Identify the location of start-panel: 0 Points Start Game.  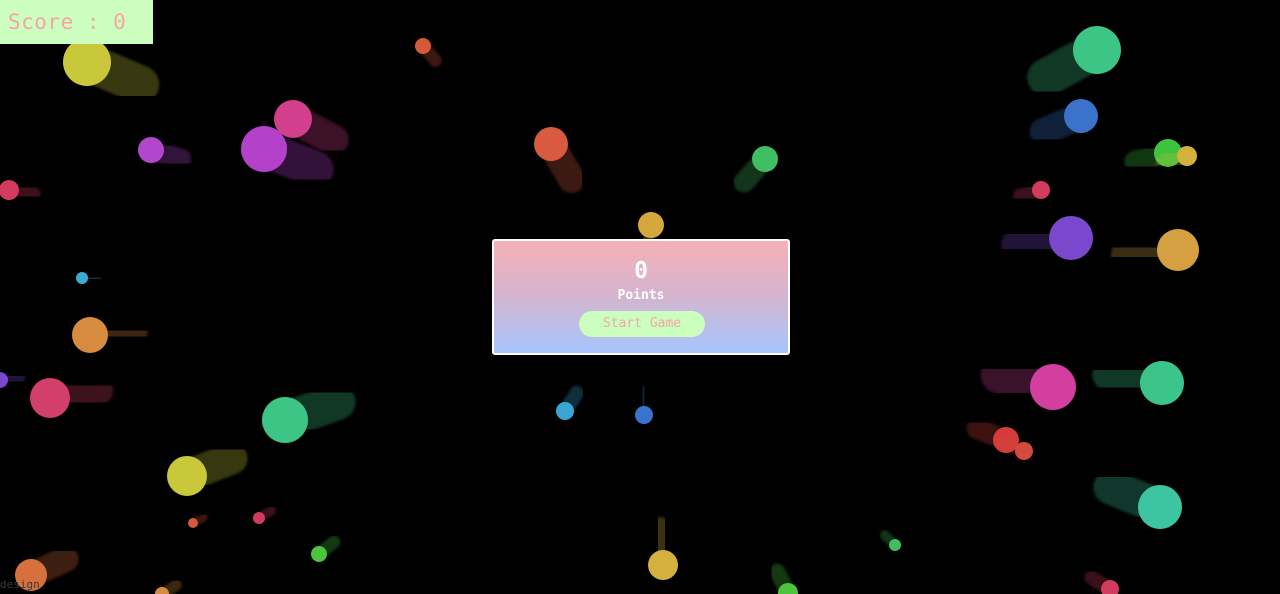
(641, 297).